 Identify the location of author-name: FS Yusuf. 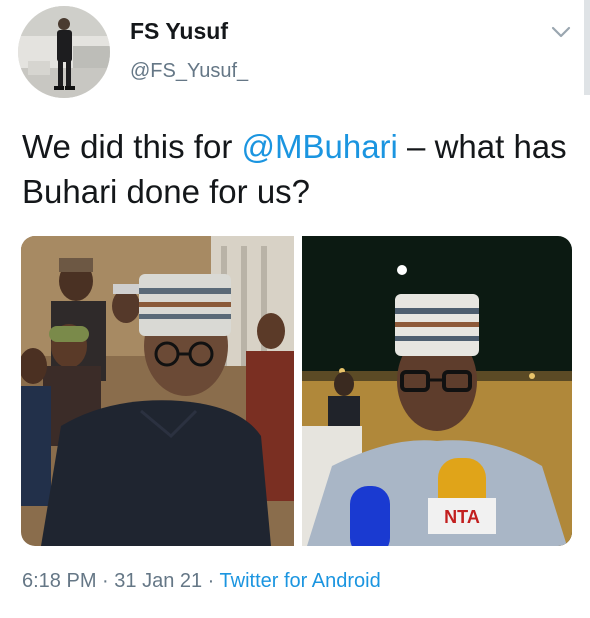
(179, 31).